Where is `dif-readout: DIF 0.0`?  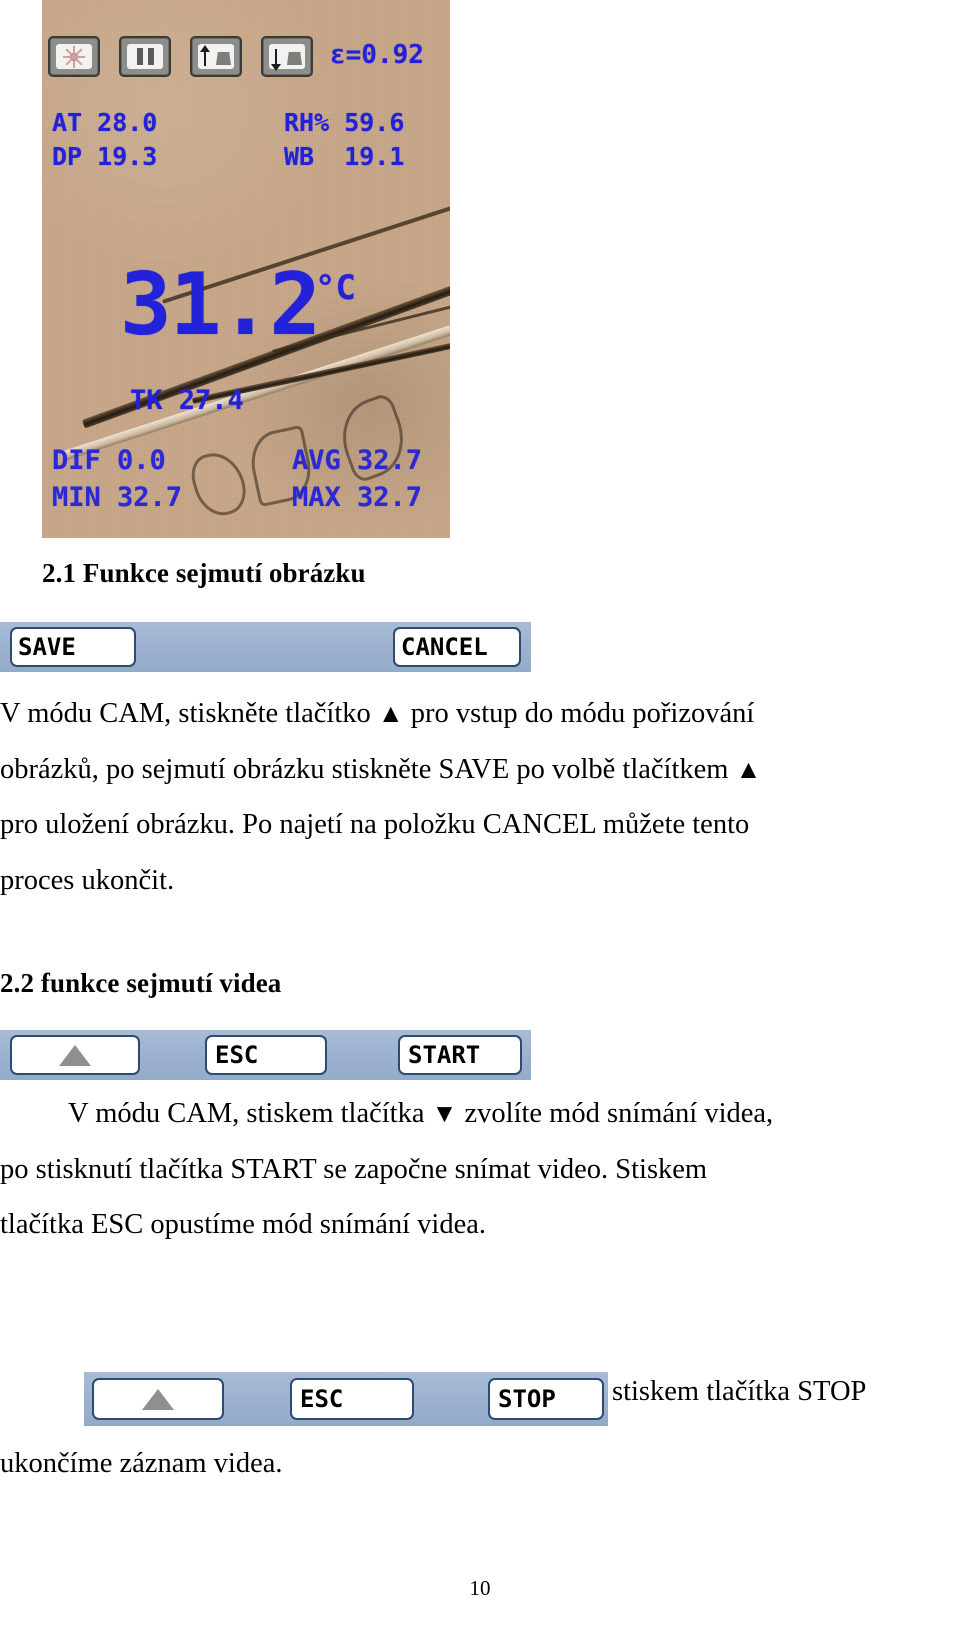
dif-readout: DIF 0.0 is located at coordinates (109, 460).